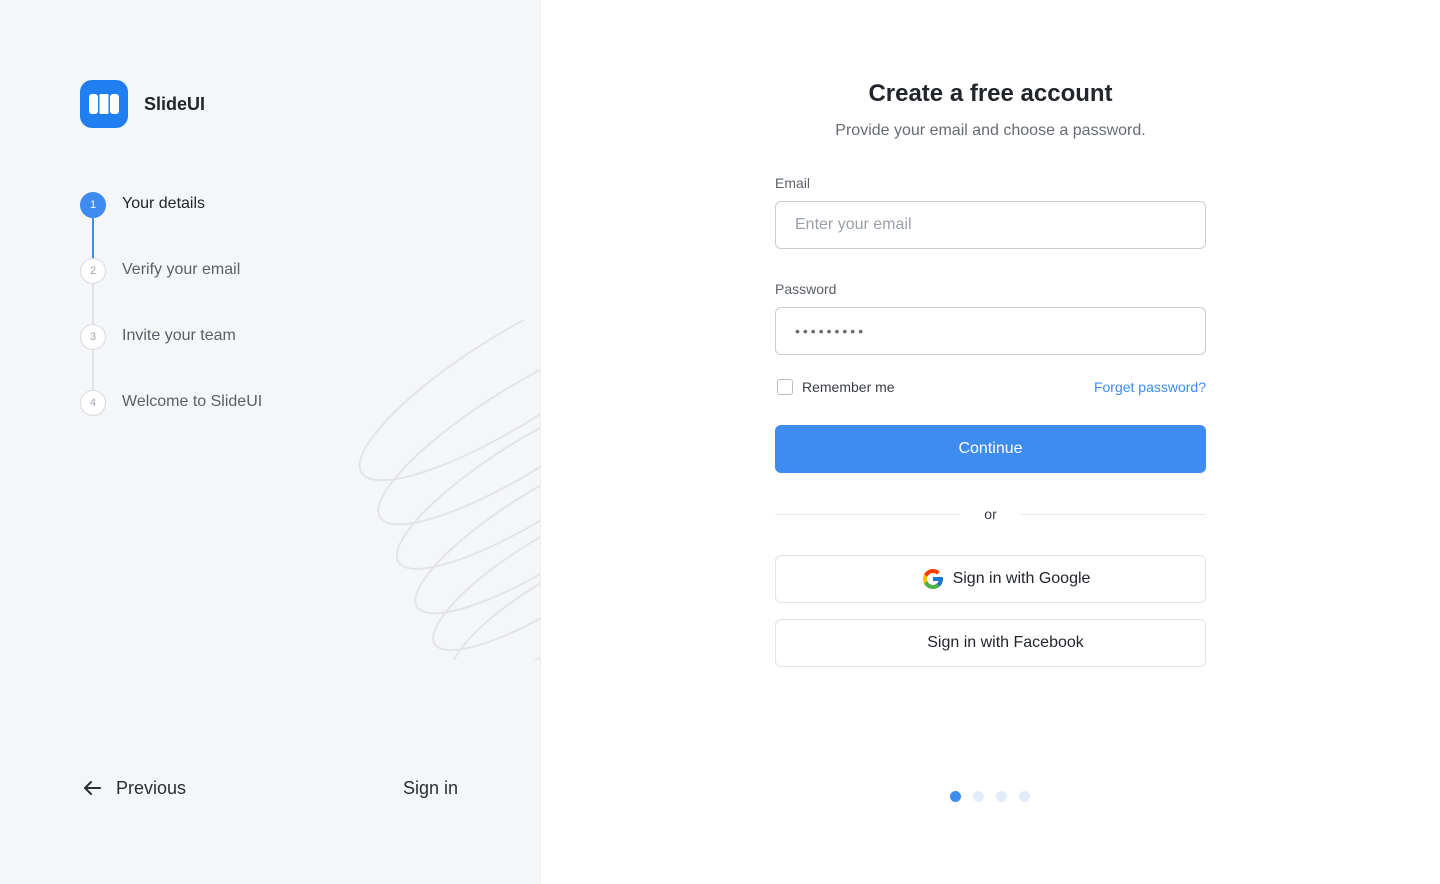 This screenshot has width=1440, height=884. What do you see at coordinates (142, 104) in the screenshot?
I see `brand: SlideUI` at bounding box center [142, 104].